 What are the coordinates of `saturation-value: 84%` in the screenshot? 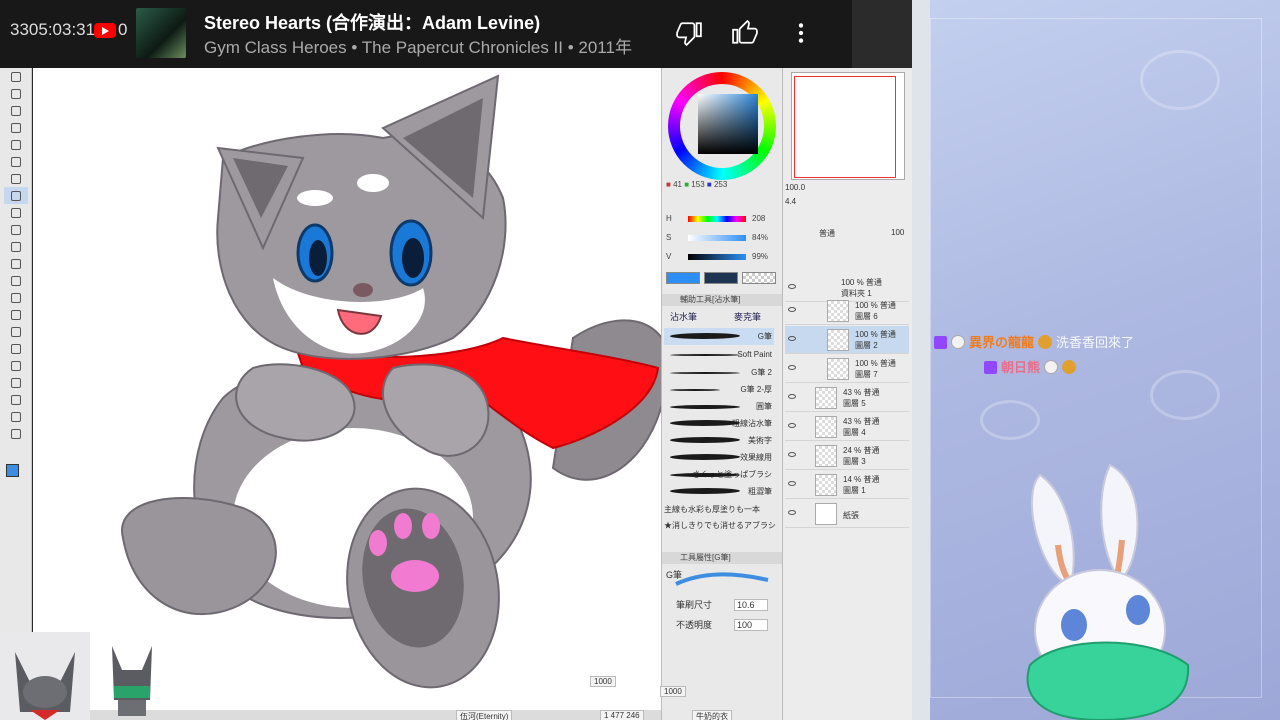 It's located at (760, 237).